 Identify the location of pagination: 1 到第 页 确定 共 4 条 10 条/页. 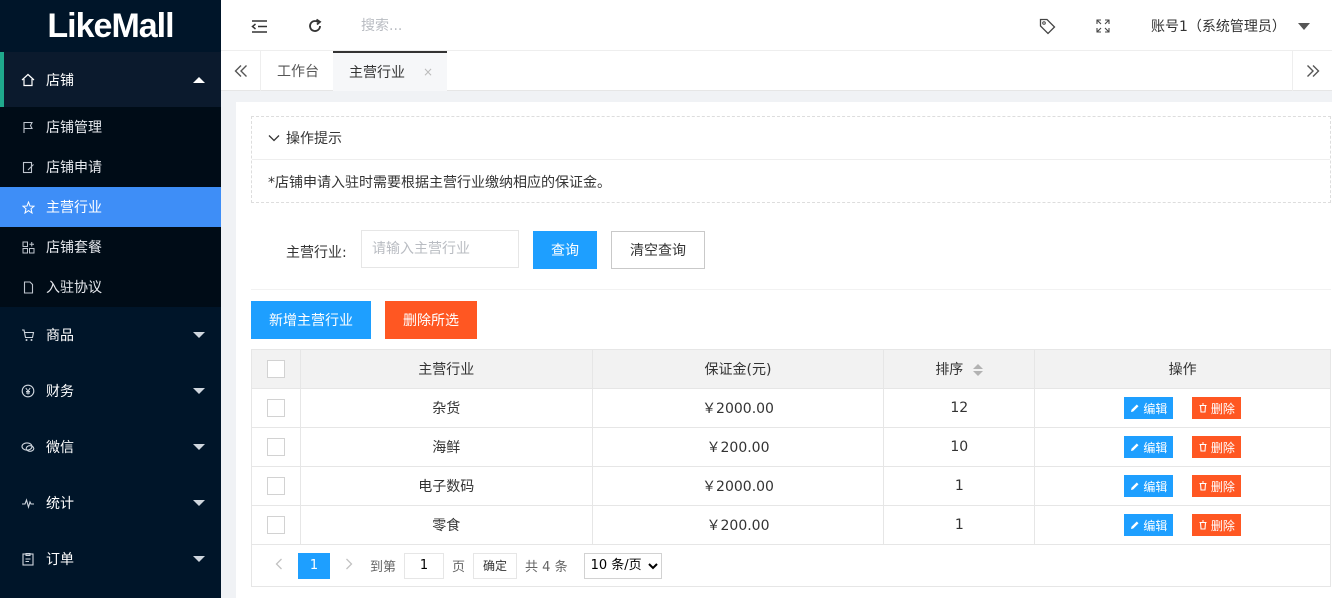
(791, 566).